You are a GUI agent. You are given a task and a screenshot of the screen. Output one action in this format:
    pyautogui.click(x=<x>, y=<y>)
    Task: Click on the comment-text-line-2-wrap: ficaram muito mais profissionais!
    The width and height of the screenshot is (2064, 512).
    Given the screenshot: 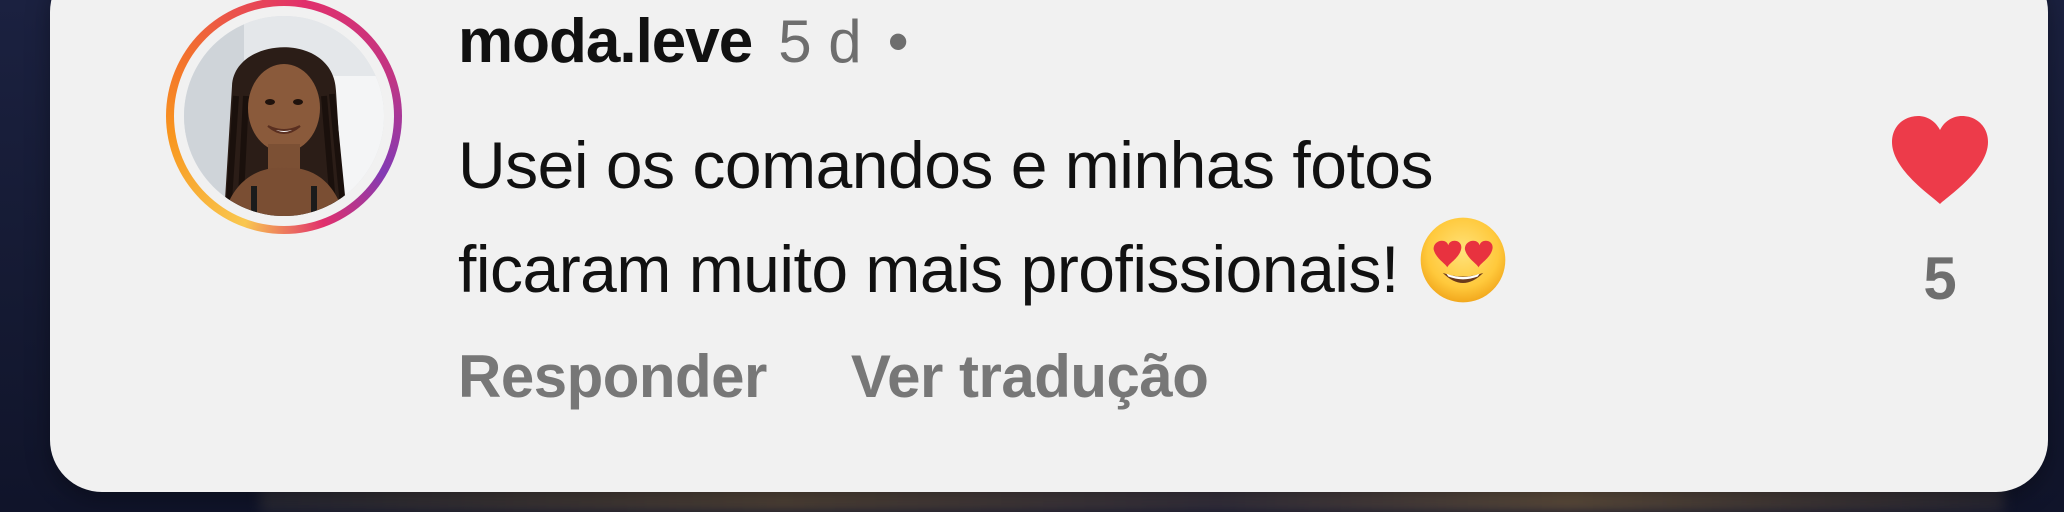 What is the action you would take?
    pyautogui.click(x=1108, y=266)
    